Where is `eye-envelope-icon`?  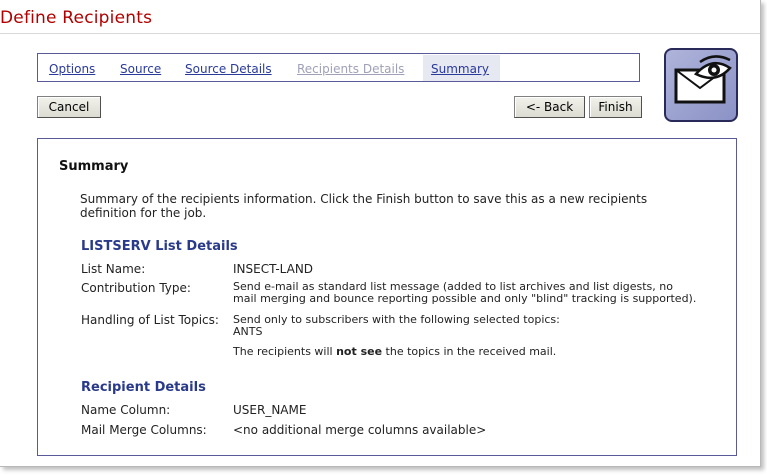
eye-envelope-icon is located at coordinates (701, 85).